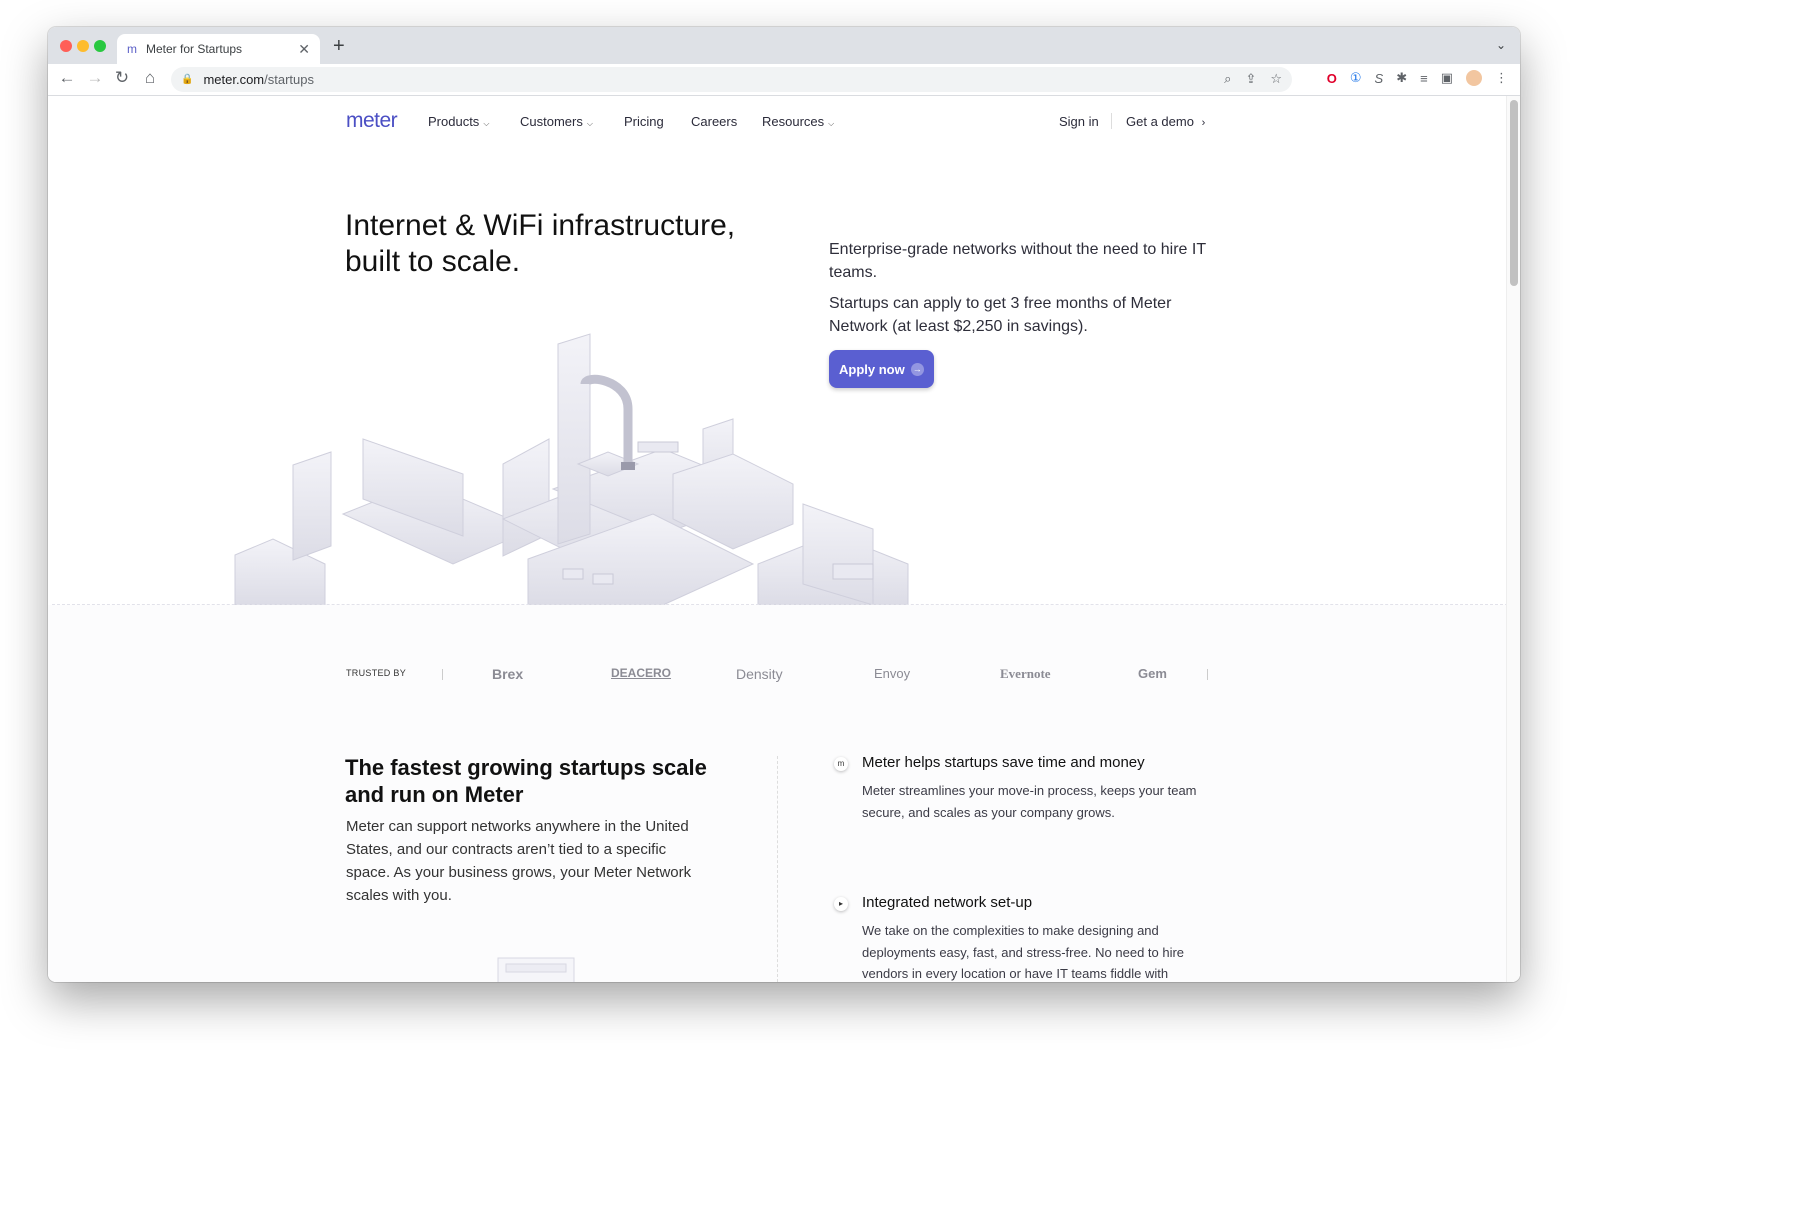 This screenshot has width=1818, height=1219. Describe the element at coordinates (1513, 539) in the screenshot. I see `scrollbar-track` at that location.